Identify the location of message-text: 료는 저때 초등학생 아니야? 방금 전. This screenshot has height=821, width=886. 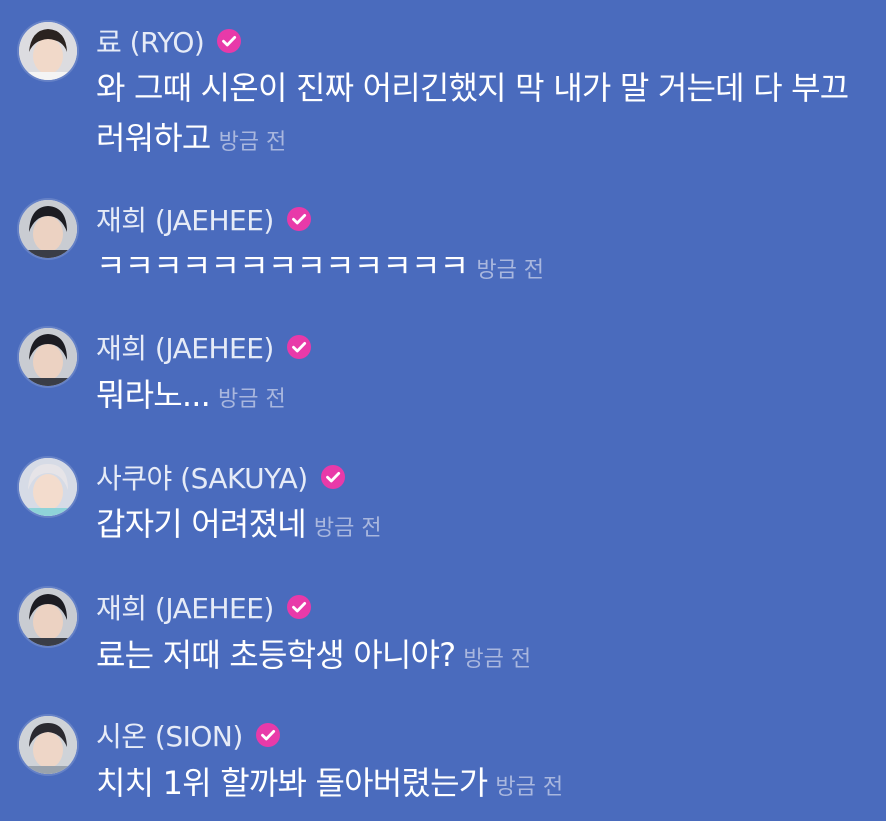
(476, 657).